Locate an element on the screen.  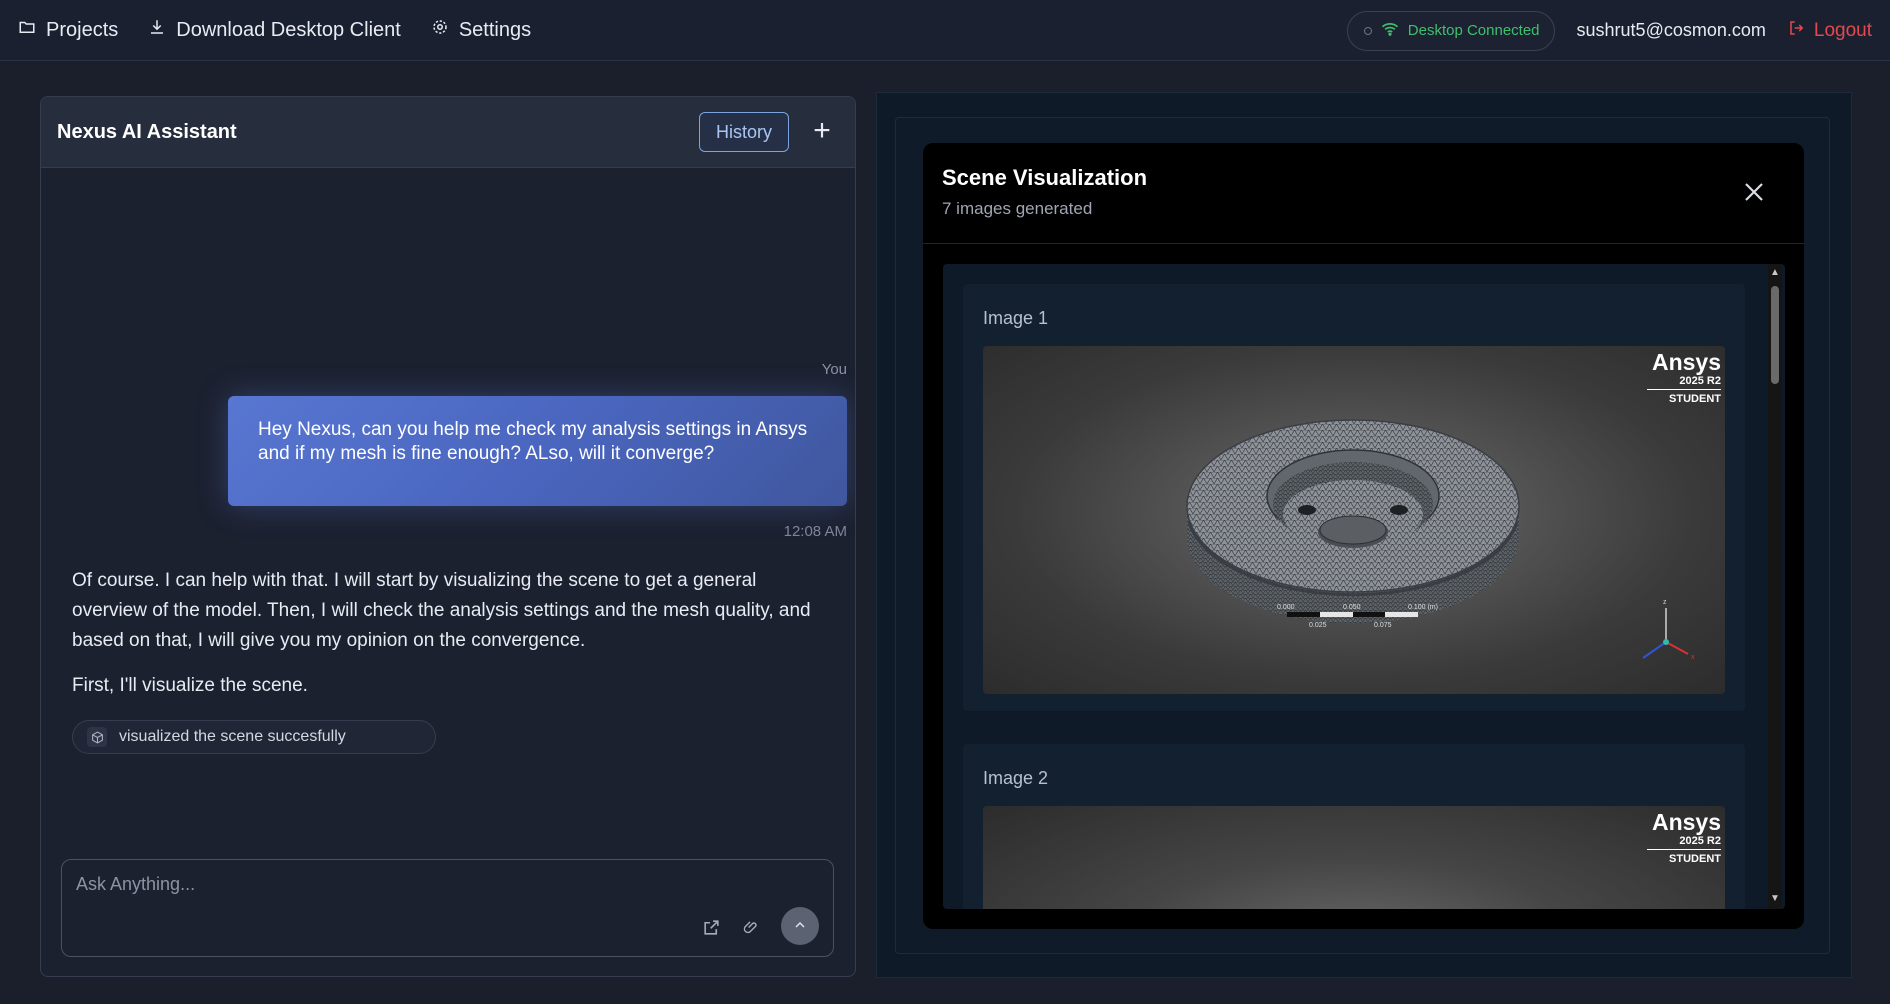
chat-input is located at coordinates (376, 884).